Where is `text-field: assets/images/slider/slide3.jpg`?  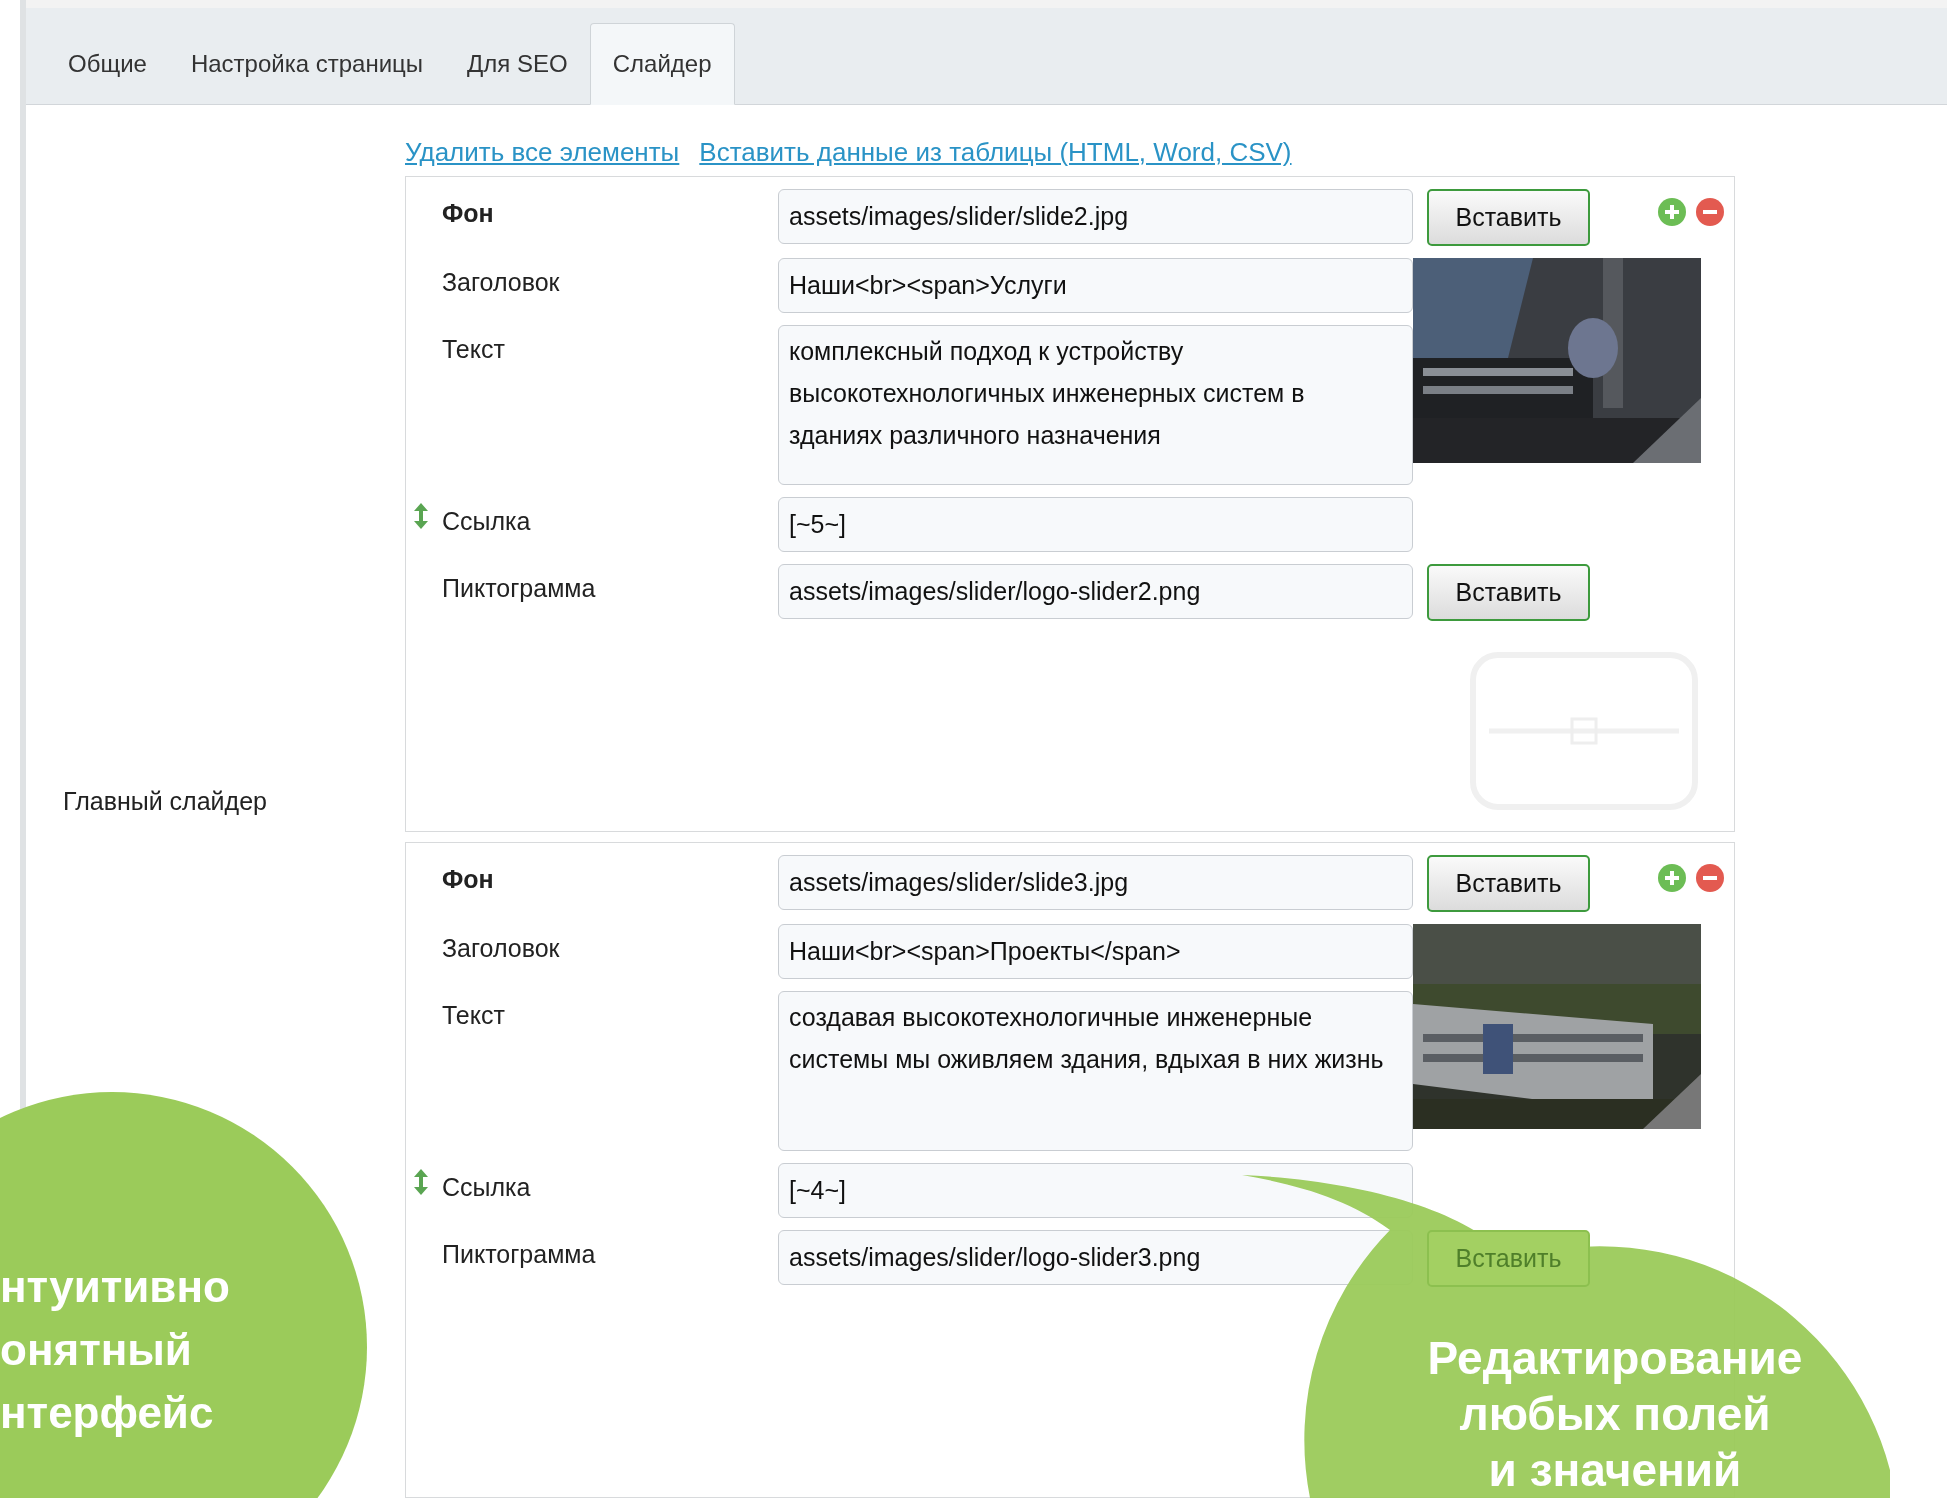
text-field: assets/images/slider/slide3.jpg is located at coordinates (1095, 882).